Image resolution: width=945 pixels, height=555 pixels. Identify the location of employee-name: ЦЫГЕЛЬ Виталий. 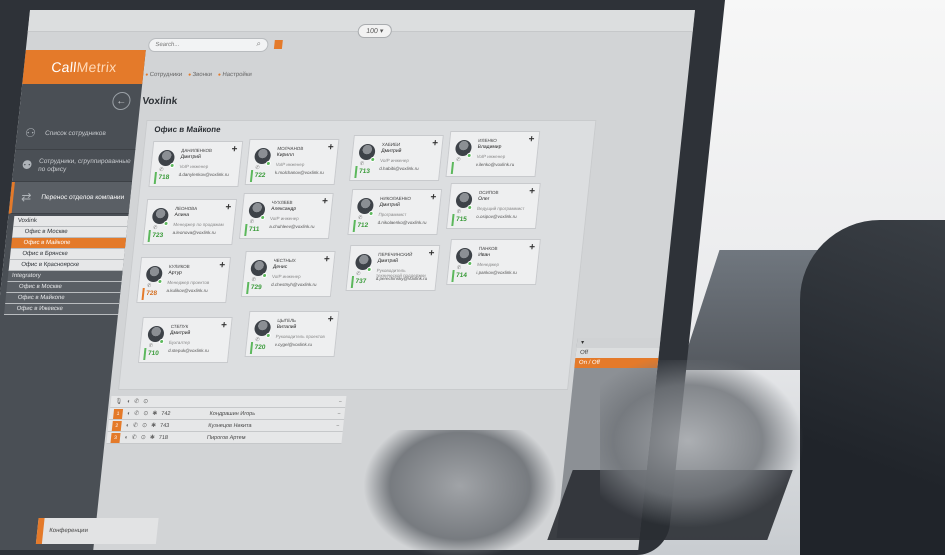
(304, 324).